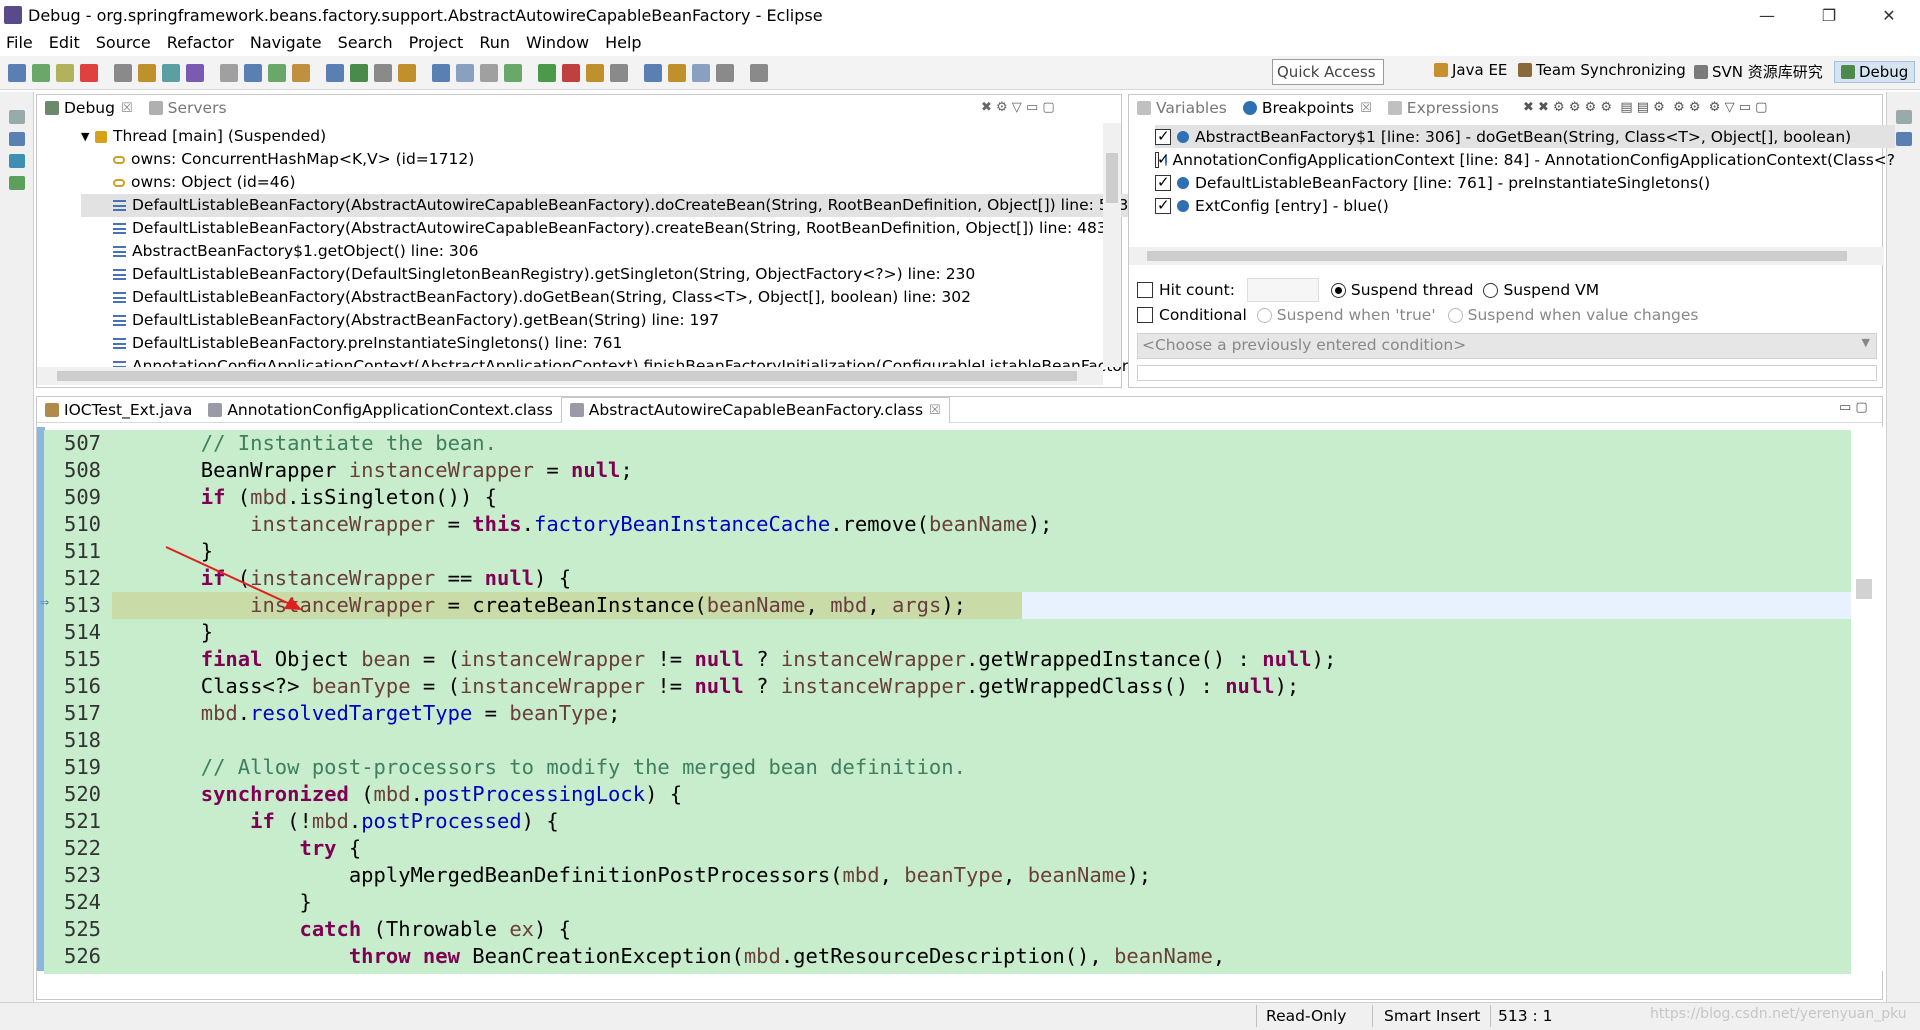  I want to click on suspend-thread-radio, so click(1338, 290).